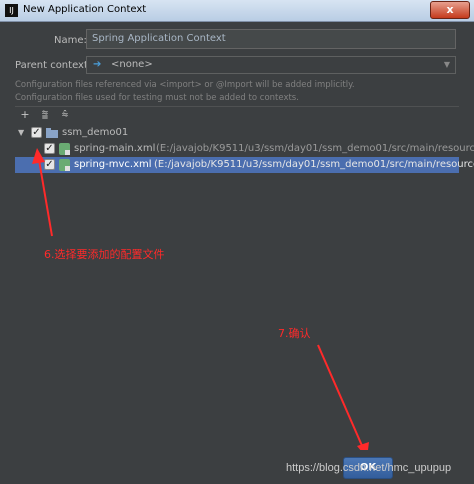 Image resolution: width=474 pixels, height=484 pixels. Describe the element at coordinates (271, 39) in the screenshot. I see `name-input: Spring Application Context` at that location.